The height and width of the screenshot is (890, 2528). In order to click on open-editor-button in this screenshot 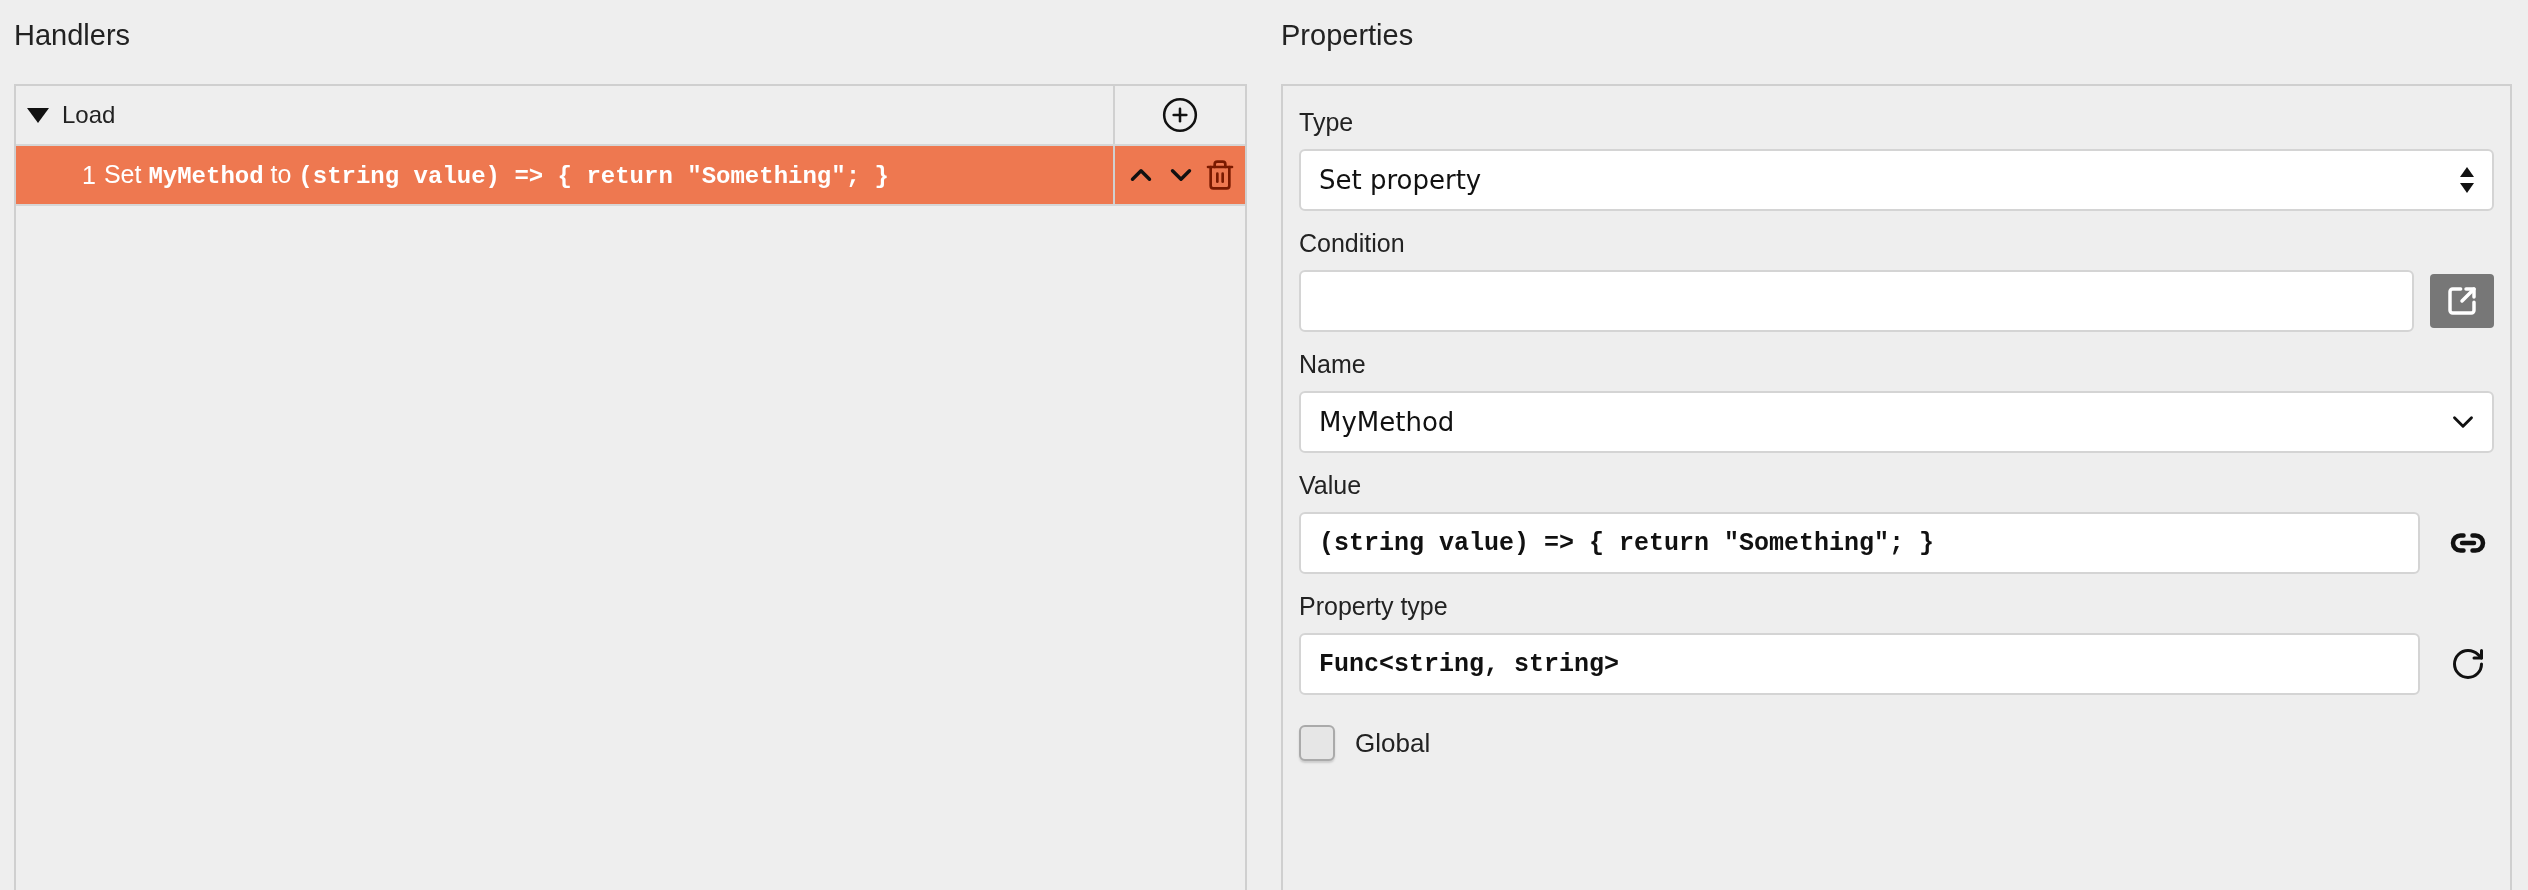, I will do `click(2462, 301)`.